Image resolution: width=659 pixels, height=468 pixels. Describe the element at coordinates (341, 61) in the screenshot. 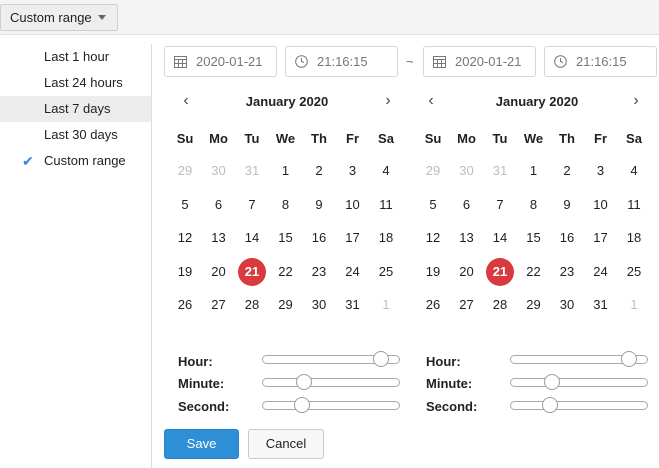

I see `start-time-input: 21:16:15` at that location.